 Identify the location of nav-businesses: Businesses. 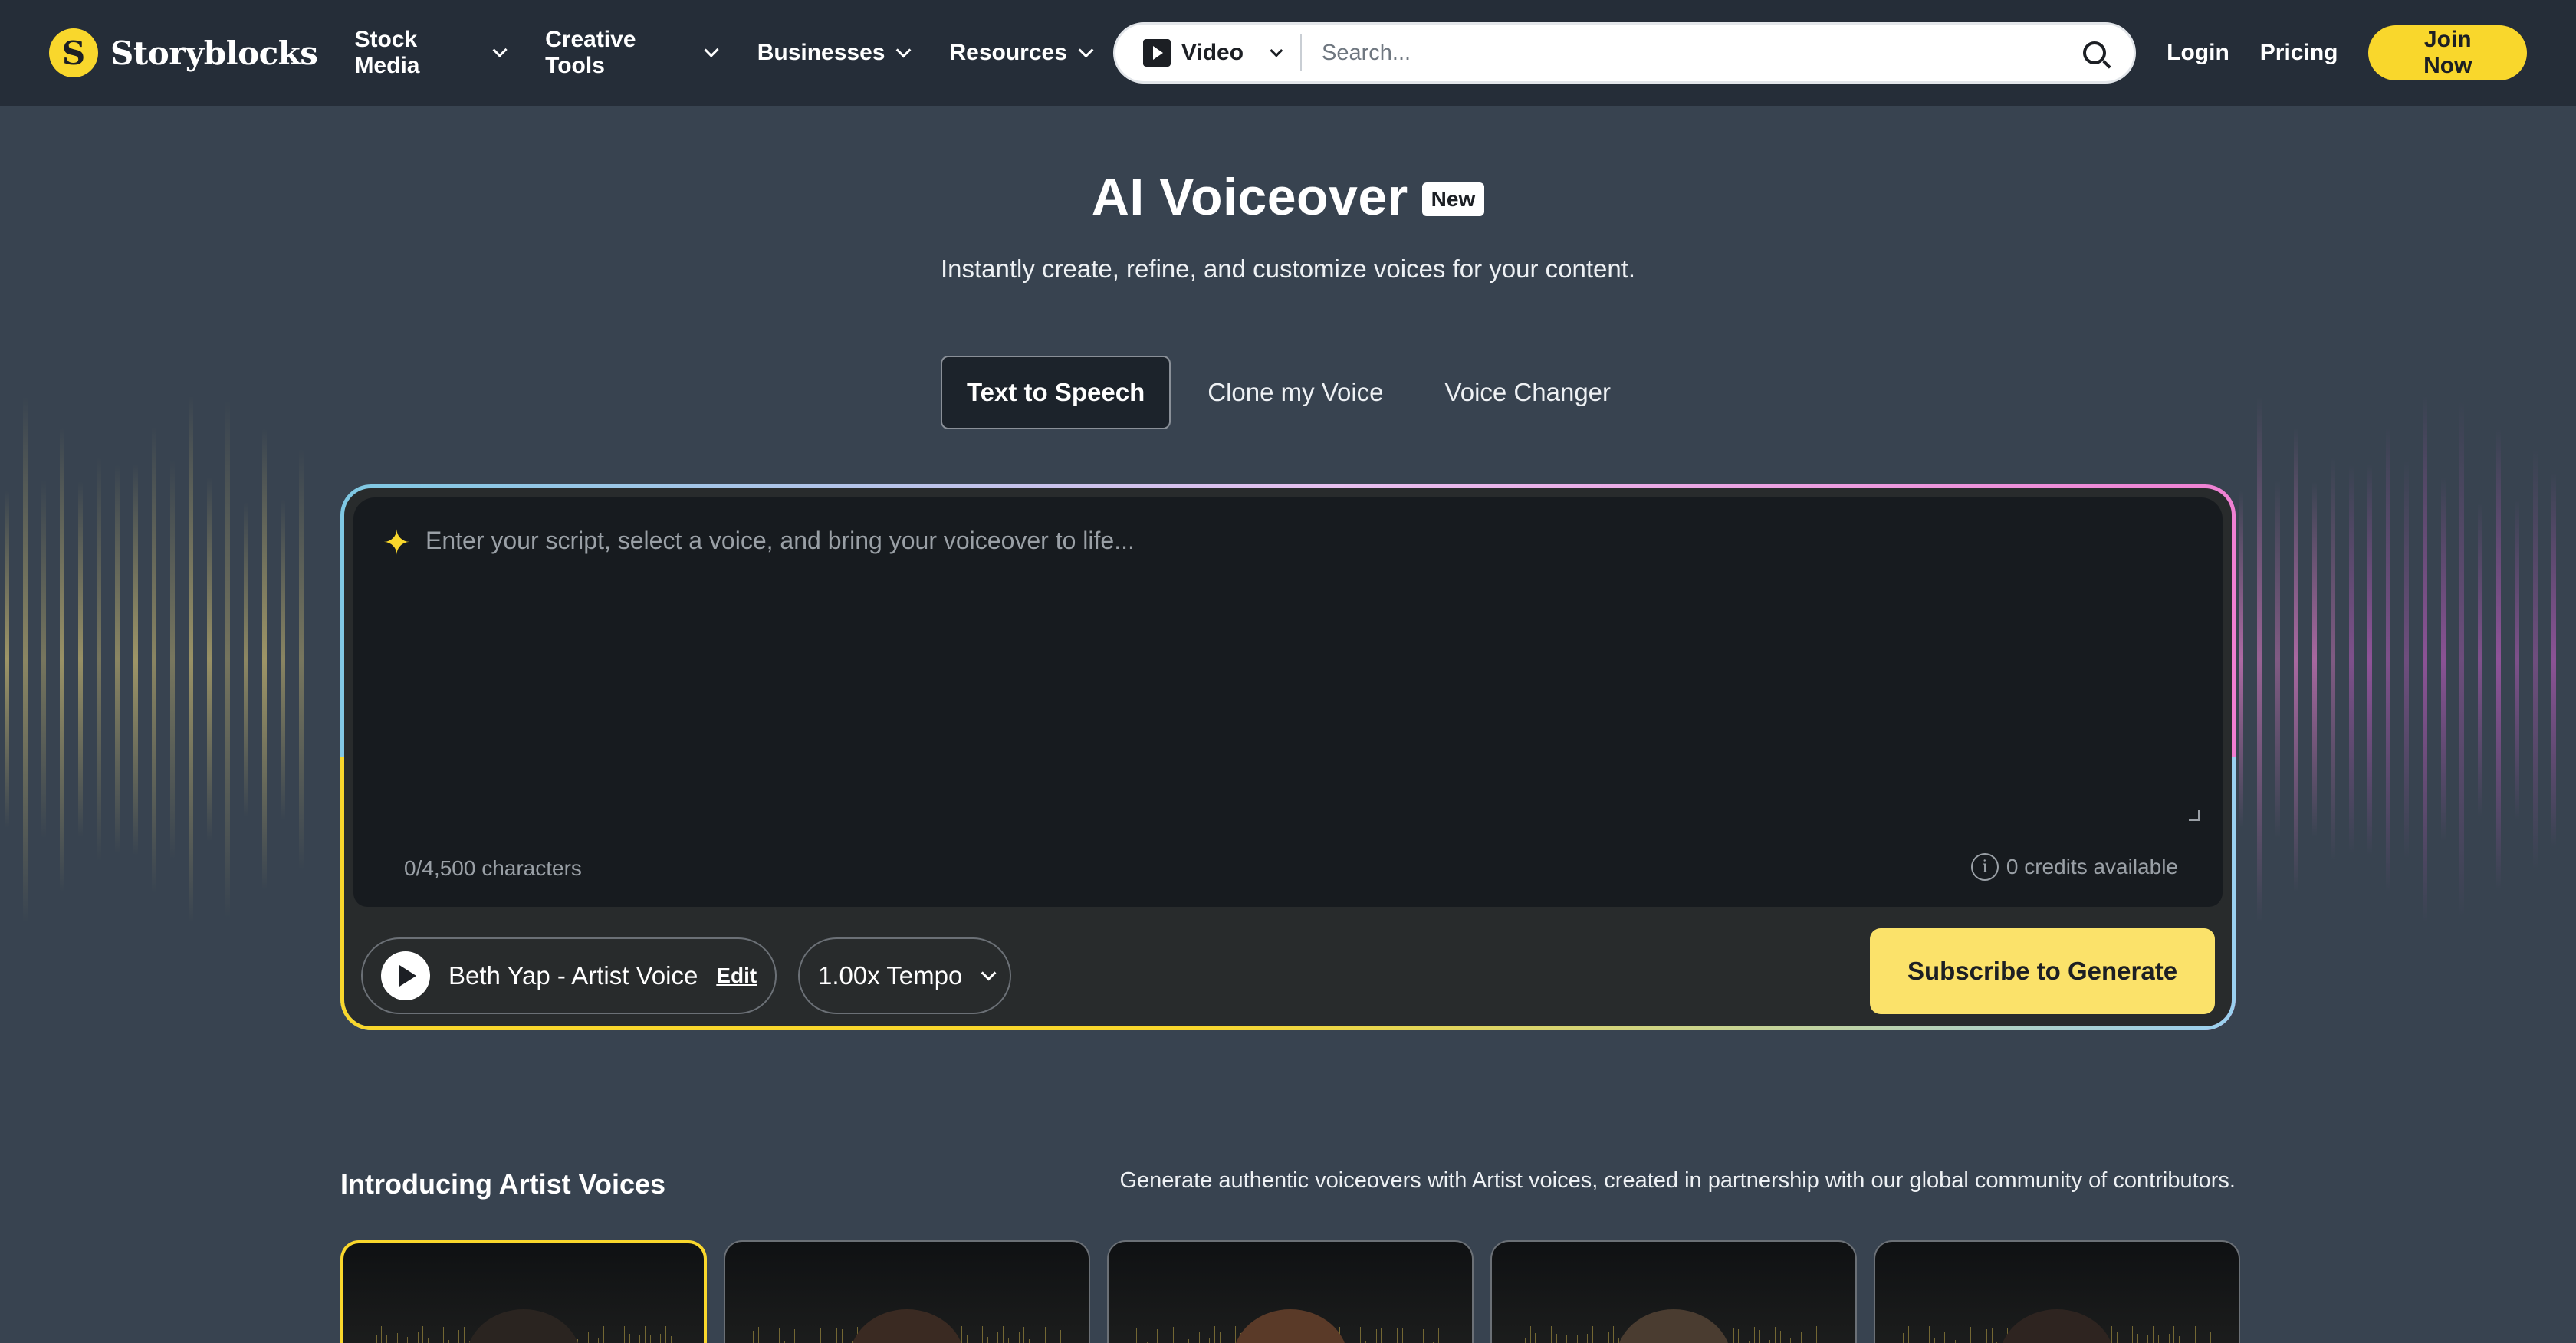
(835, 53).